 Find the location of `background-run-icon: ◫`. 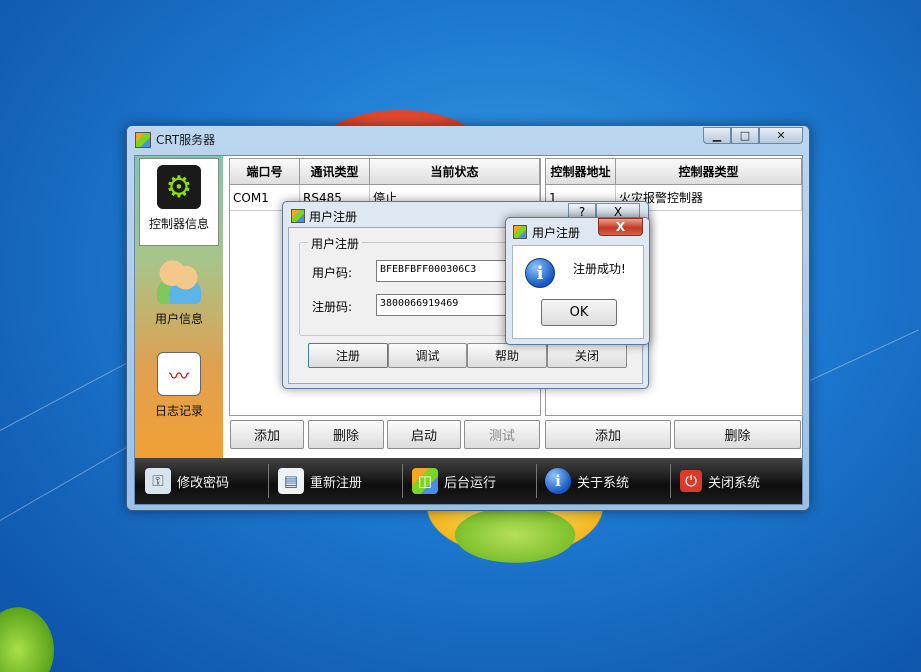

background-run-icon: ◫ is located at coordinates (425, 481).